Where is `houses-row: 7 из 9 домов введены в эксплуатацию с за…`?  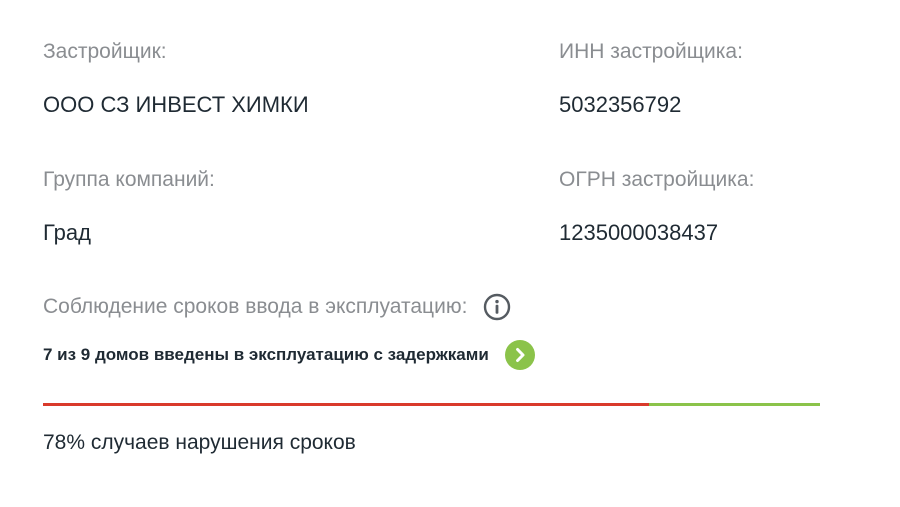
houses-row: 7 из 9 домов введены в эксплуатацию с за… is located at coordinates (433, 355).